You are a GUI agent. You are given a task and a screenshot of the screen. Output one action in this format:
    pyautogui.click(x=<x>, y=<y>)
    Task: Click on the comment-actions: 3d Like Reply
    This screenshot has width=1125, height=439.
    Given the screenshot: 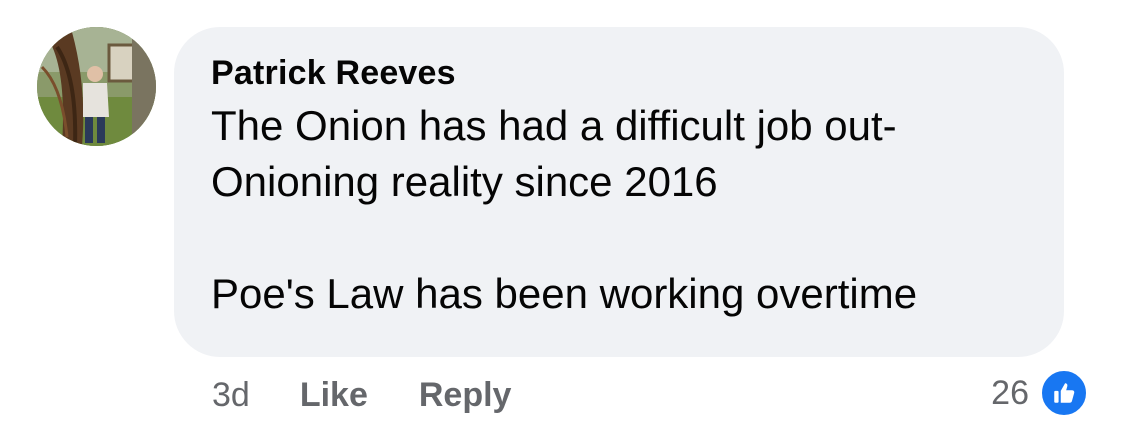 What is the action you would take?
    pyautogui.click(x=387, y=395)
    